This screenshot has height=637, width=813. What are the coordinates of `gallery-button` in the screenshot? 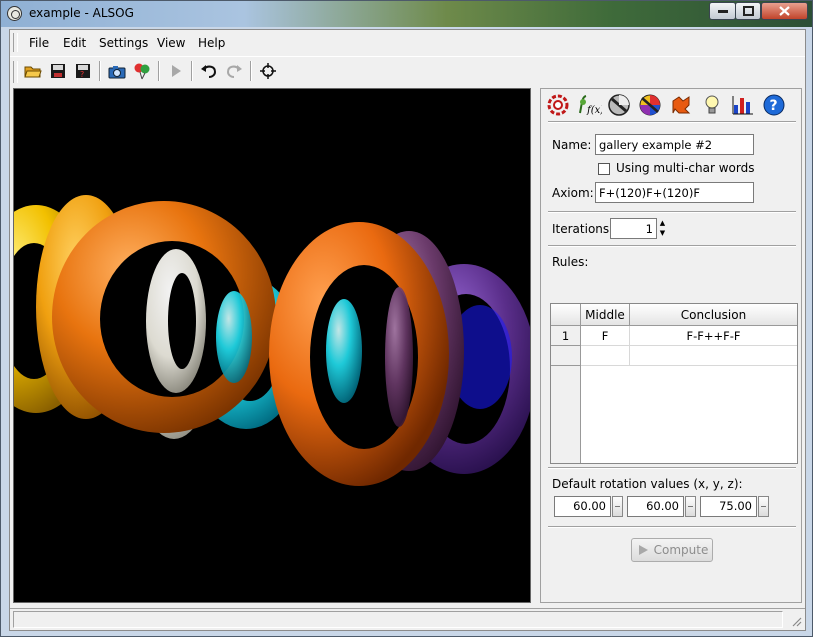 It's located at (142, 71).